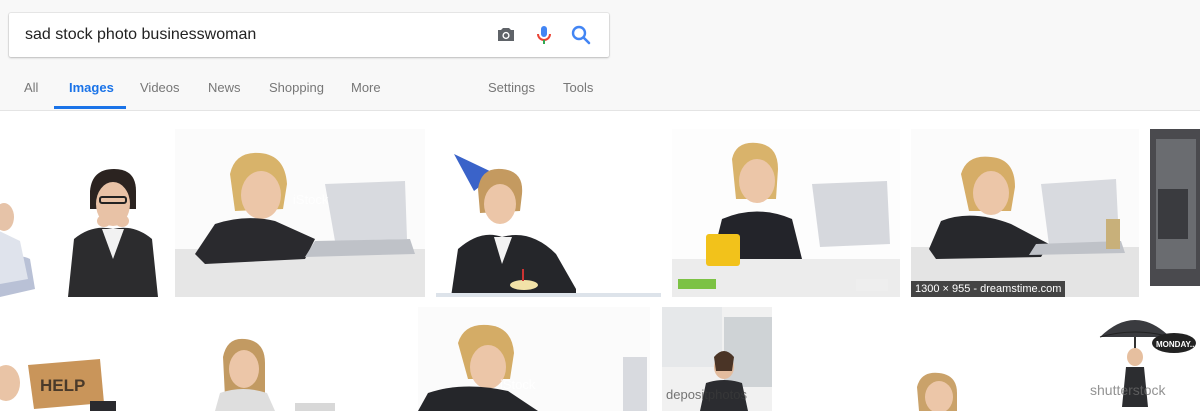 The width and height of the screenshot is (1200, 411). What do you see at coordinates (578, 87) in the screenshot?
I see `tab-tools: Tools` at bounding box center [578, 87].